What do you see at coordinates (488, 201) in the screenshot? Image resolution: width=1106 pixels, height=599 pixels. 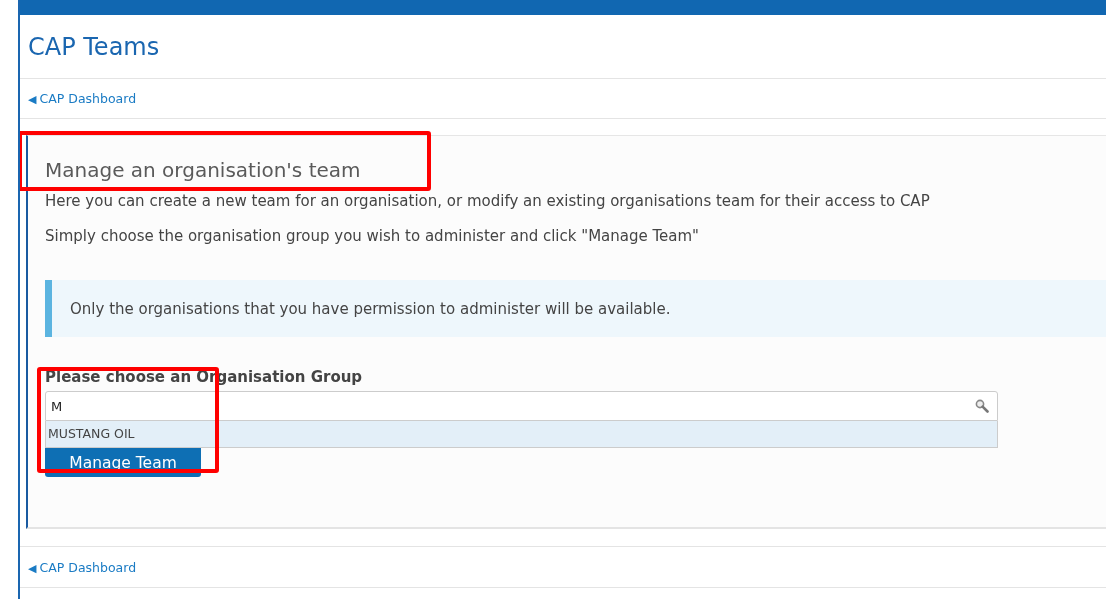 I see `description-text: Here you can create a new team for an organisation, or modify an existing organisations team for their access to CAP` at bounding box center [488, 201].